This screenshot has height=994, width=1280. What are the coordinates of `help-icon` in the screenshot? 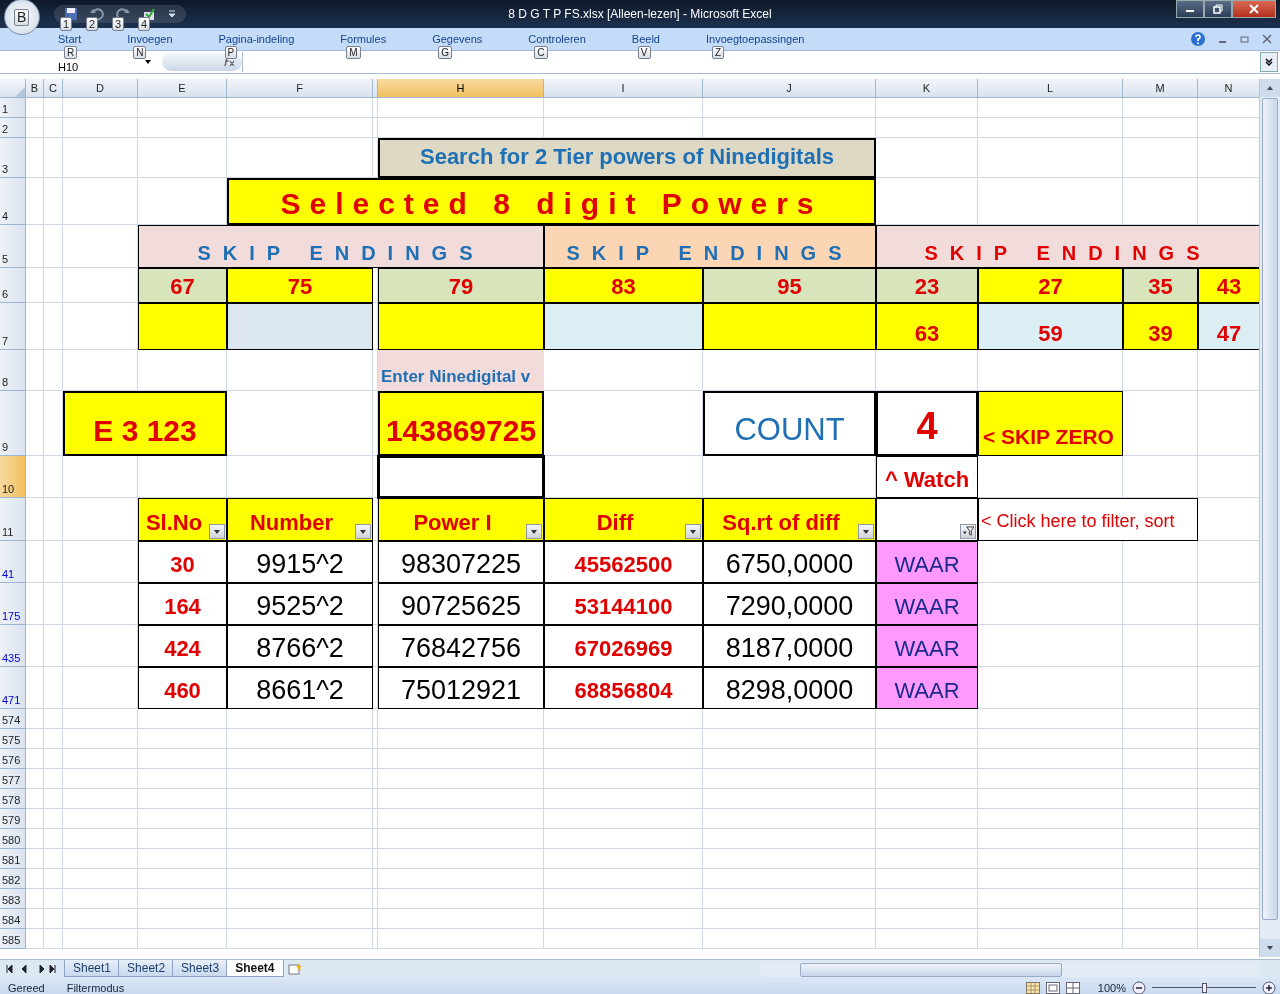 It's located at (1198, 39).